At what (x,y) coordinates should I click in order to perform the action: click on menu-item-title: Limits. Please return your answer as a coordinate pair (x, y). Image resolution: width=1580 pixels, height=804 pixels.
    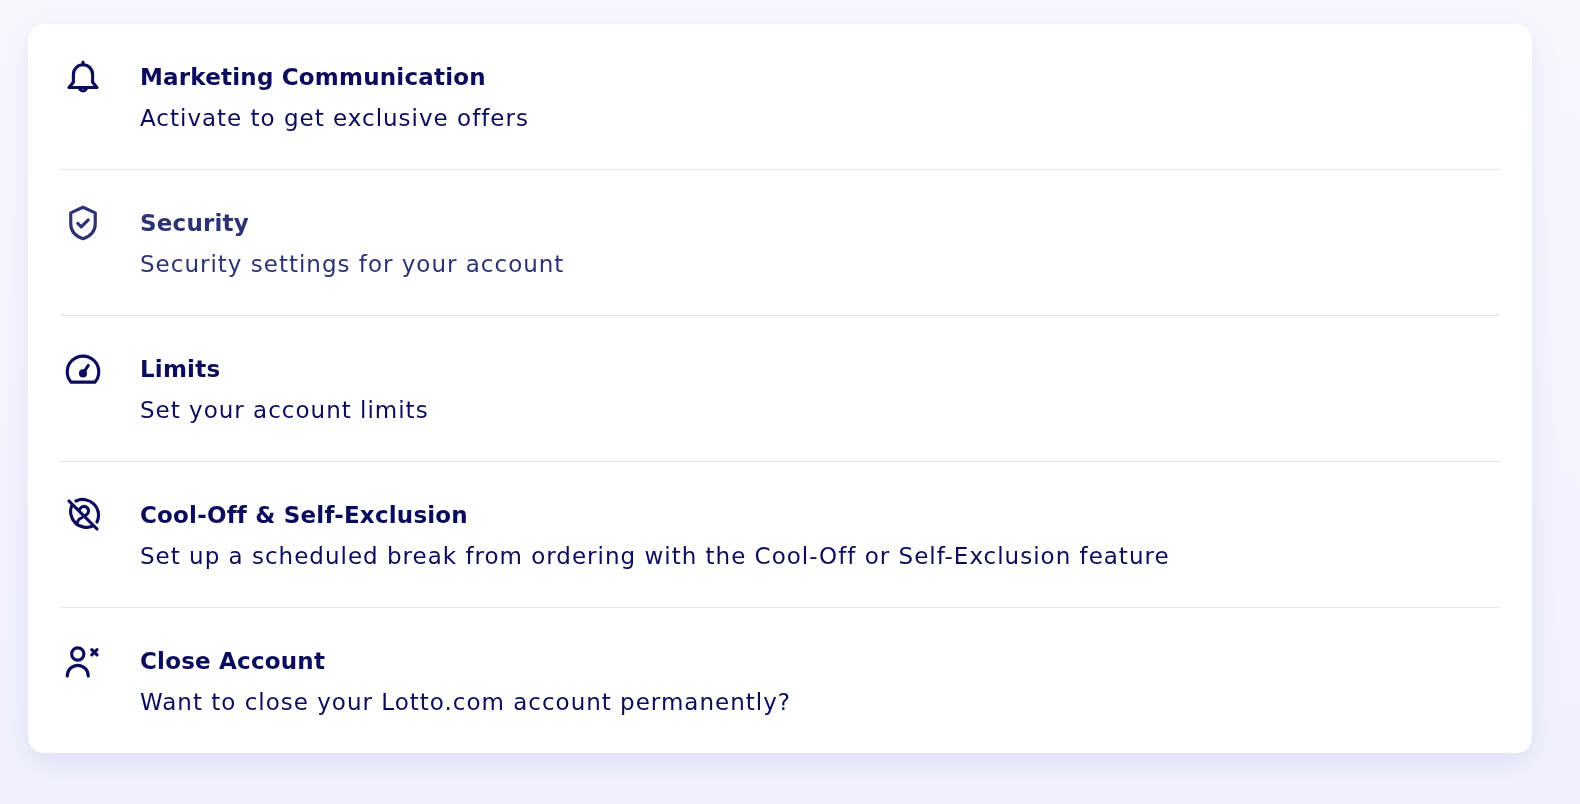
    Looking at the image, I should click on (180, 369).